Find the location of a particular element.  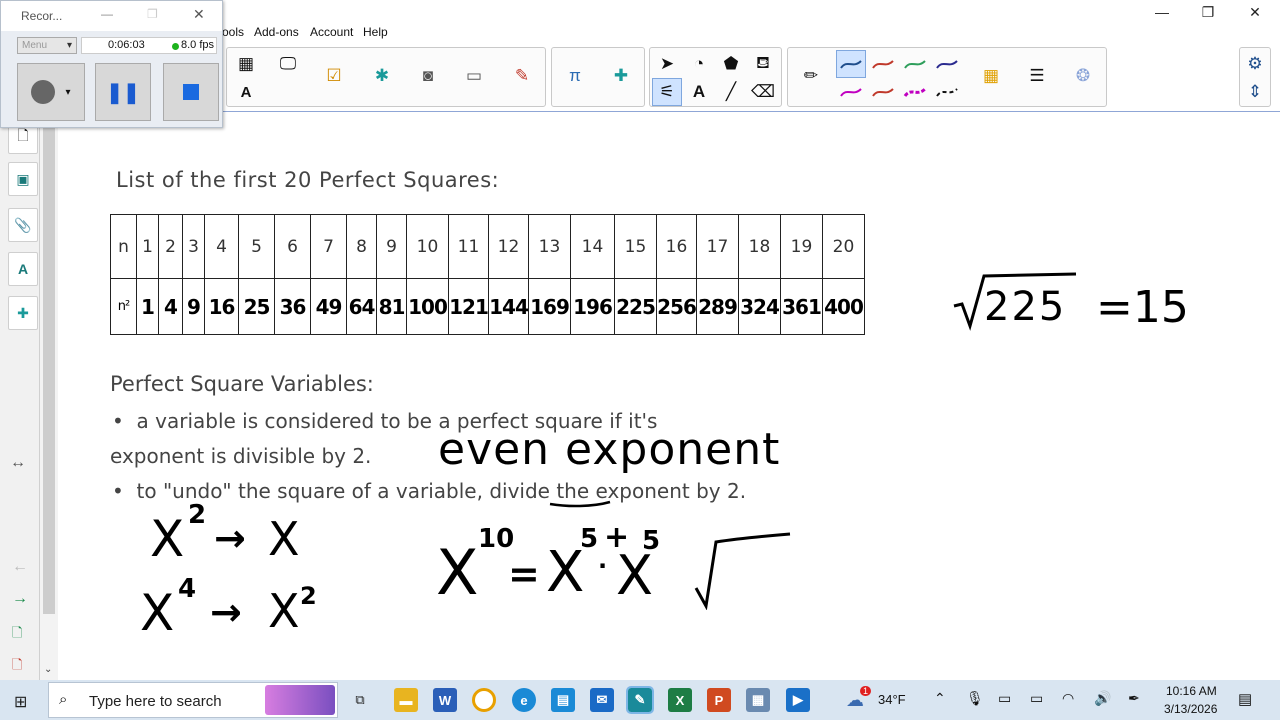

recorder-menu-dropdown: Menu ▾ is located at coordinates (47, 45).